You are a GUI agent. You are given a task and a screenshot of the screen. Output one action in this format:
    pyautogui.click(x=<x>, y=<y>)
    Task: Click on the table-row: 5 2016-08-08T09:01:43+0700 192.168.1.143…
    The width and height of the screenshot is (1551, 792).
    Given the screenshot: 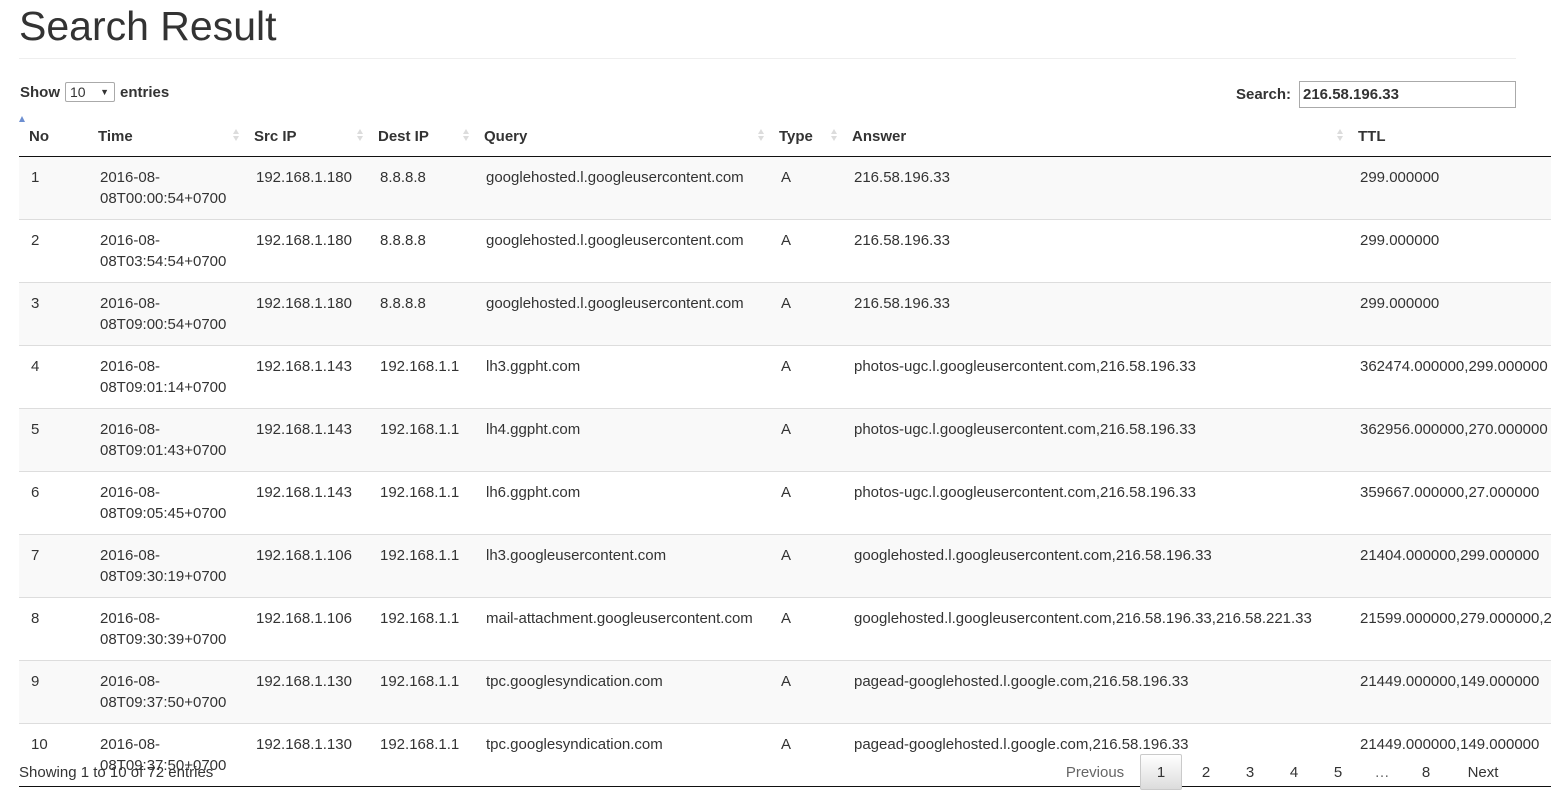 What is the action you would take?
    pyautogui.click(x=785, y=440)
    